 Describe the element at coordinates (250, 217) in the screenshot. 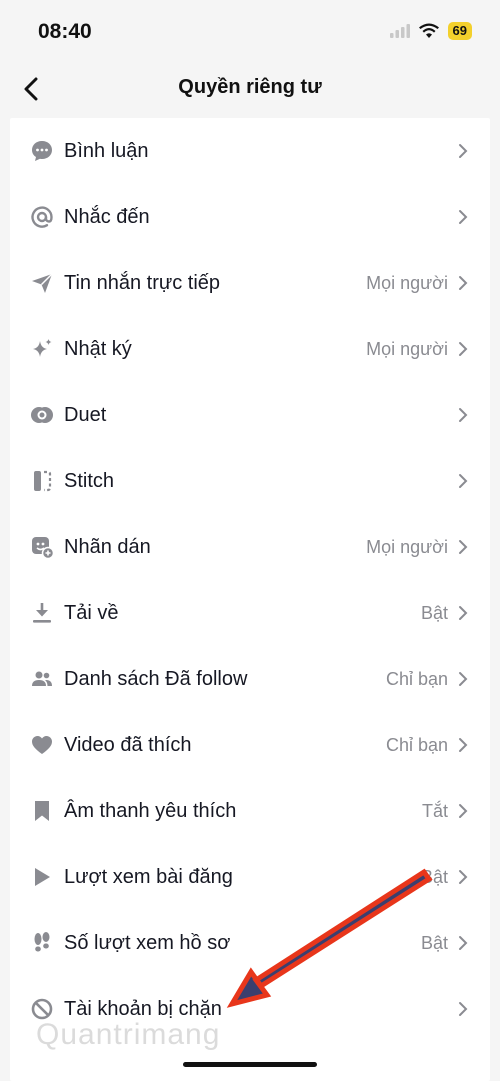

I see `settings-row-mentions: Nhắc đến` at that location.